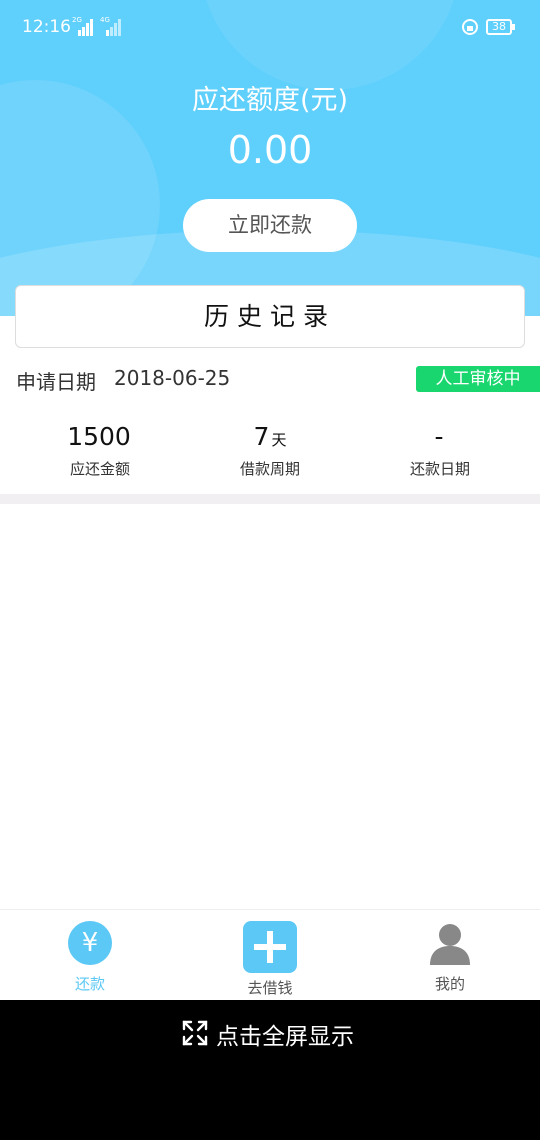  I want to click on yen-icon: ¥, so click(90, 943).